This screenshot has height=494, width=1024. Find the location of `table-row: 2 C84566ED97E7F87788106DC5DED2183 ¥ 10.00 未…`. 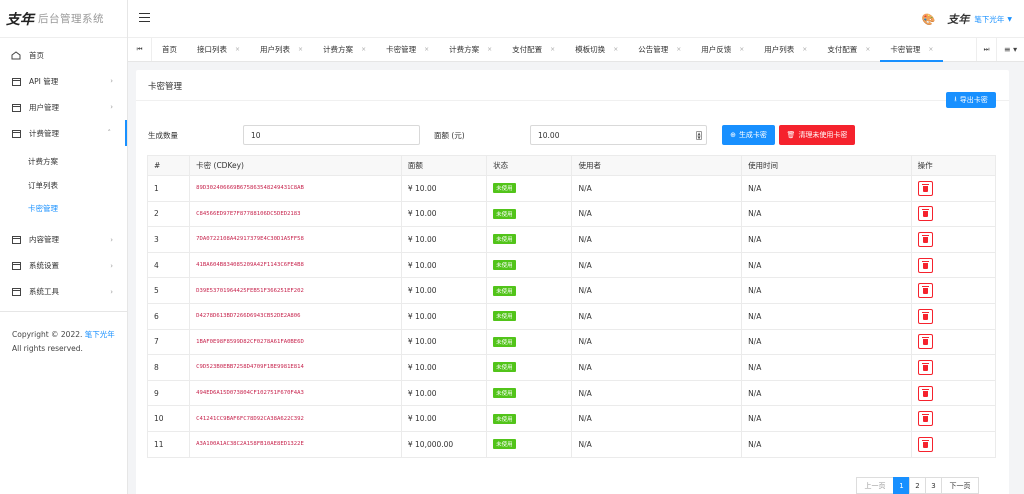

table-row: 2 C84566ED97E7F87788106DC5DED2183 ¥ 10.00 未… is located at coordinates (572, 214).